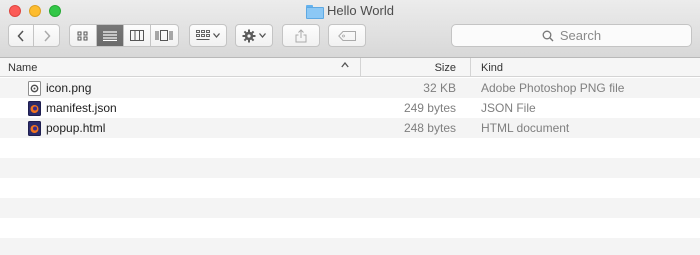 The height and width of the screenshot is (255, 700). I want to click on file-row: popup.html 248 bytes HTML document, so click(350, 128).